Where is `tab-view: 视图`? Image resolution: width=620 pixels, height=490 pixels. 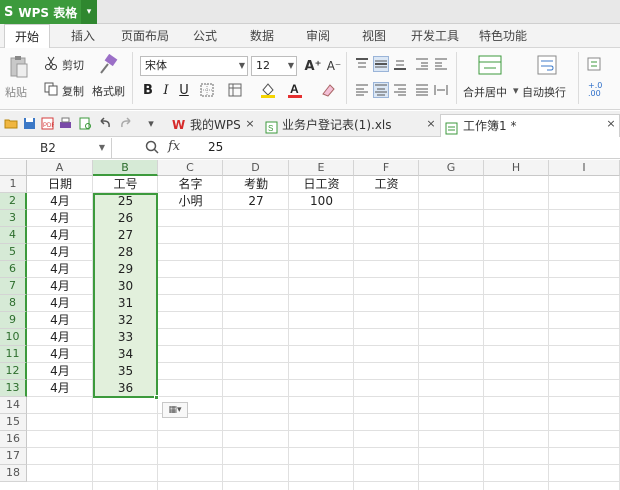 tab-view: 视图 is located at coordinates (374, 36).